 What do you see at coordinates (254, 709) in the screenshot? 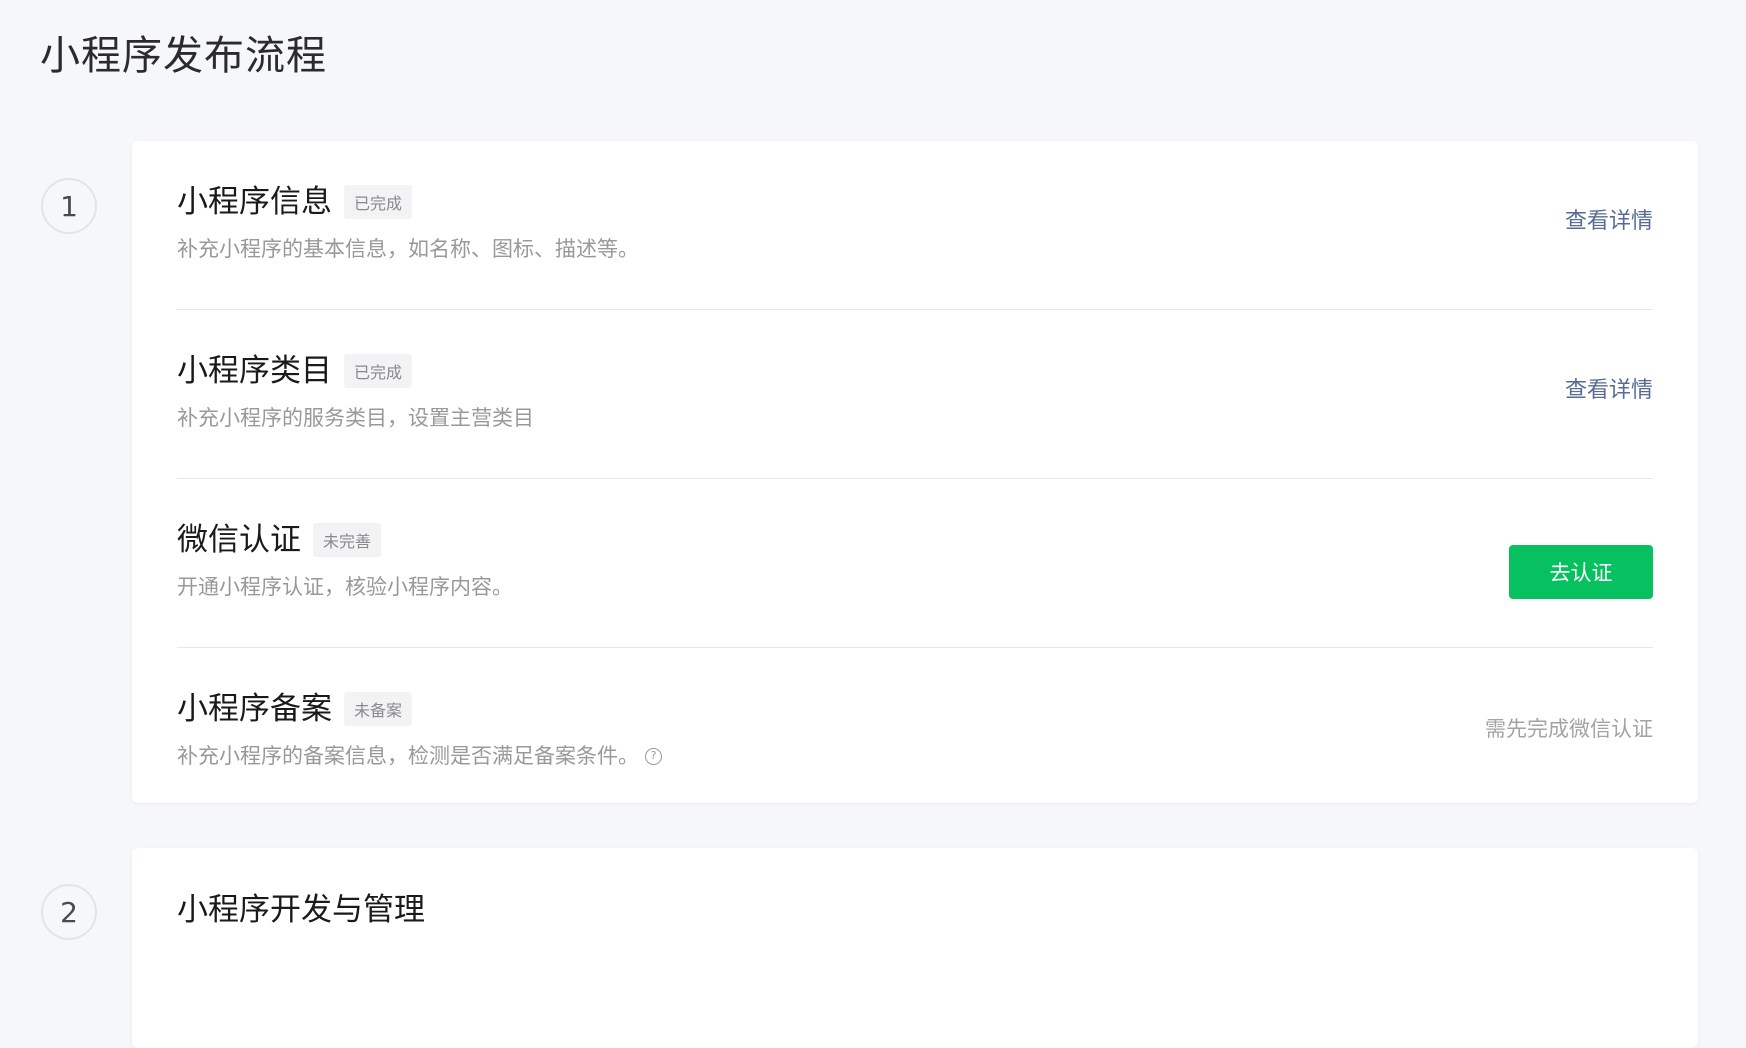
I see `item-title: 小程序备案` at bounding box center [254, 709].